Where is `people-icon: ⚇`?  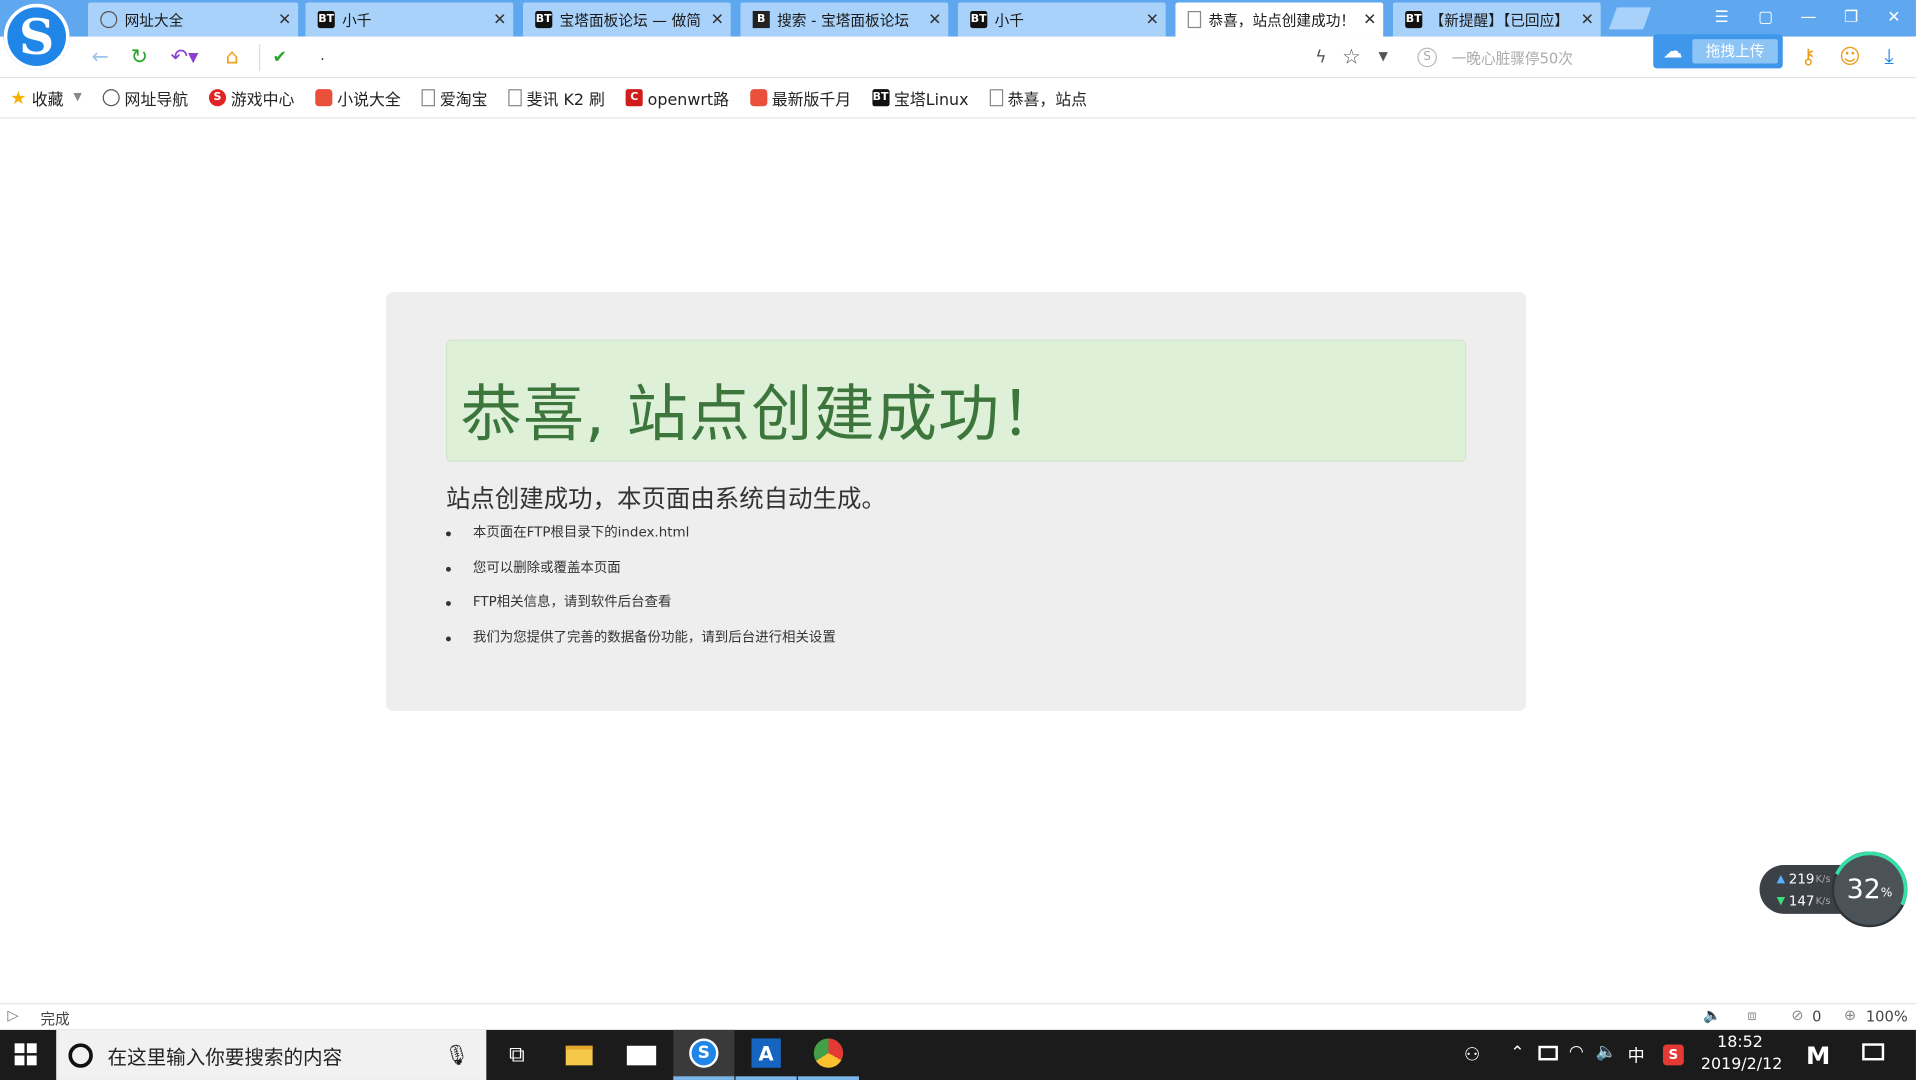 people-icon: ⚇ is located at coordinates (1472, 1054).